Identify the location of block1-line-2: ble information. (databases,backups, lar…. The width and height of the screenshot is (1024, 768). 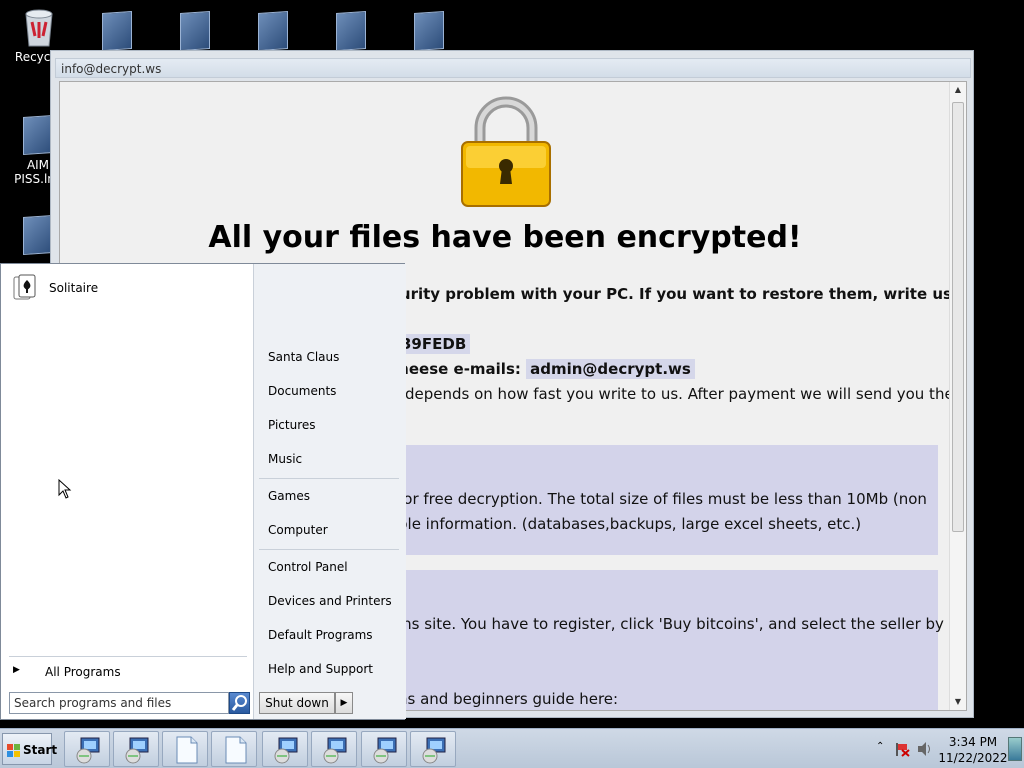
(630, 524).